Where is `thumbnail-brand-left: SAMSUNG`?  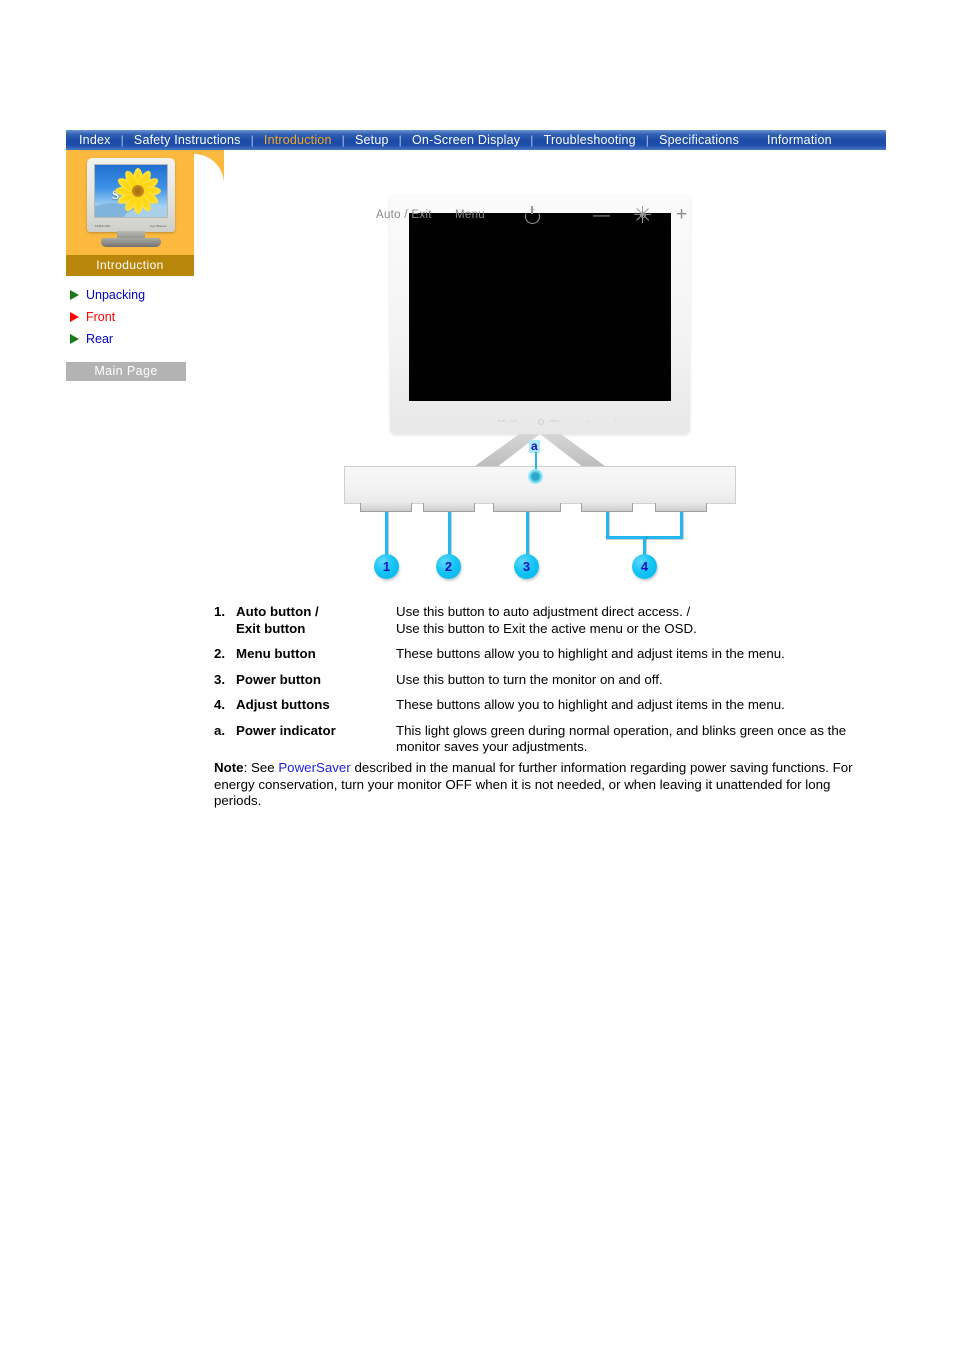 thumbnail-brand-left: SAMSUNG is located at coordinates (102, 226).